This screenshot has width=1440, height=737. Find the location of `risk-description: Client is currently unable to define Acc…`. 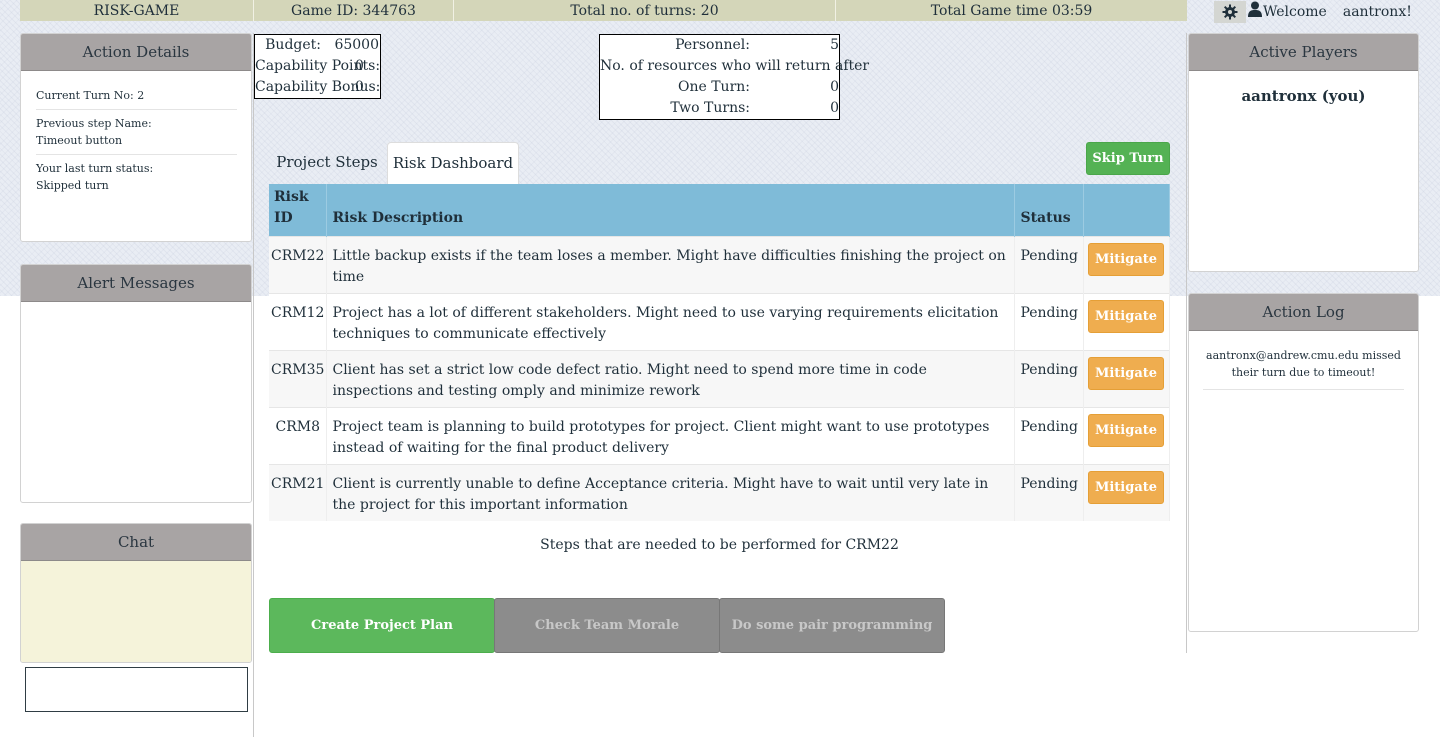

risk-description: Client is currently unable to define Acc… is located at coordinates (671, 492).